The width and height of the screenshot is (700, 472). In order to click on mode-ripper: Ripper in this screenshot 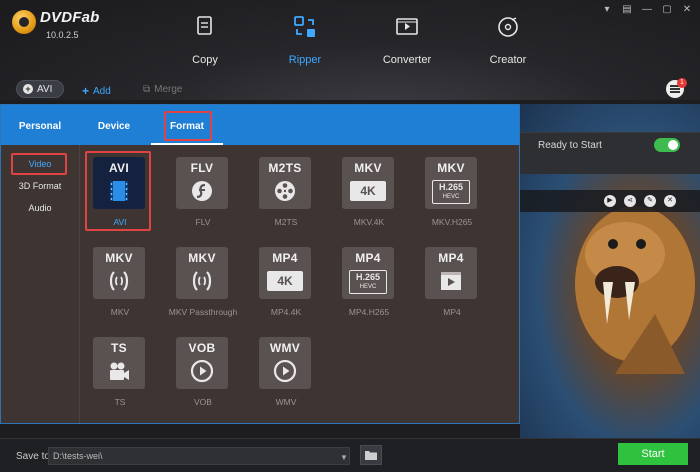, I will do `click(305, 40)`.